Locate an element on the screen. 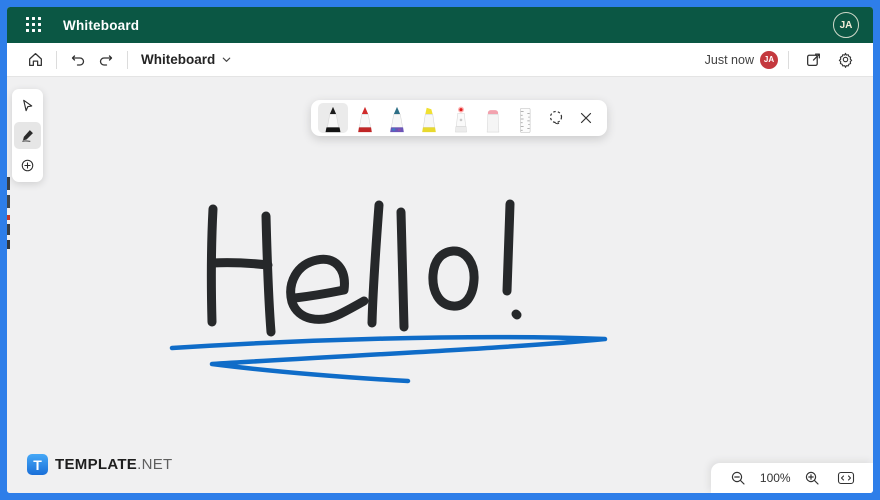 This screenshot has width=880, height=500. pen-icon is located at coordinates (27, 136).